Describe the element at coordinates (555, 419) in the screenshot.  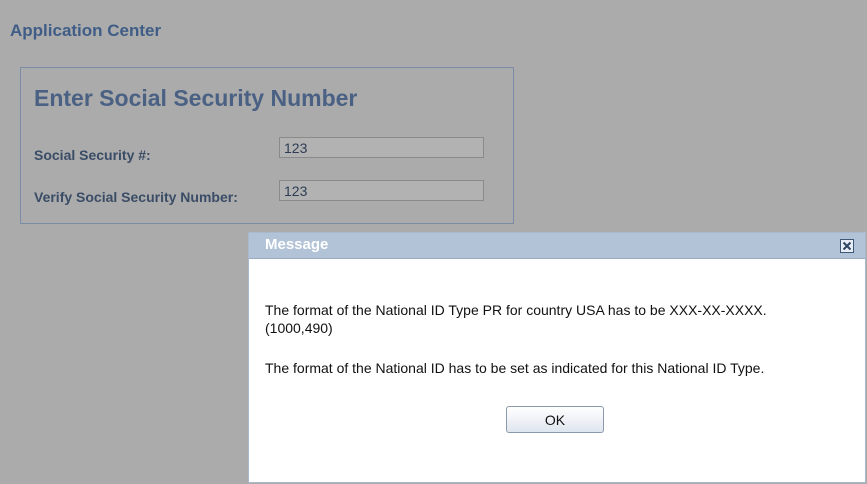
I see `ok-button: OK` at that location.